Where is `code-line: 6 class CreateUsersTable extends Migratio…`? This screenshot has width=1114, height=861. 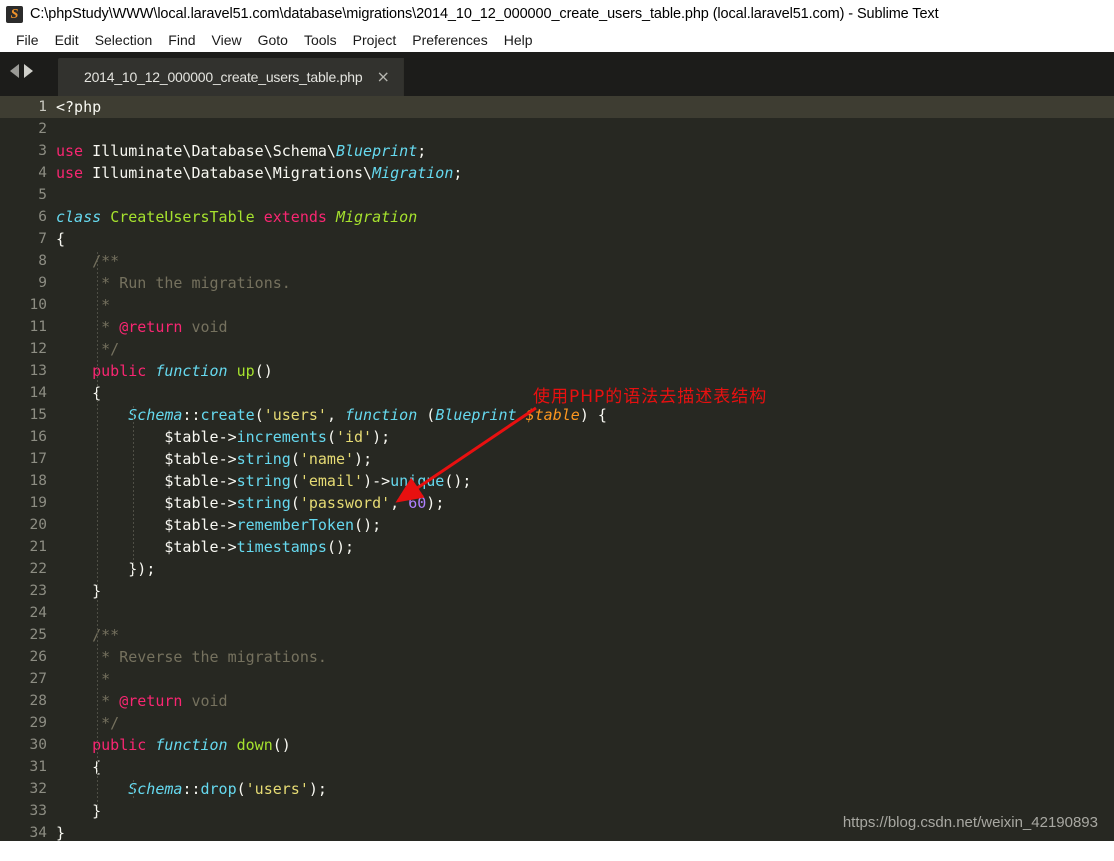 code-line: 6 class CreateUsersTable extends Migratio… is located at coordinates (557, 217).